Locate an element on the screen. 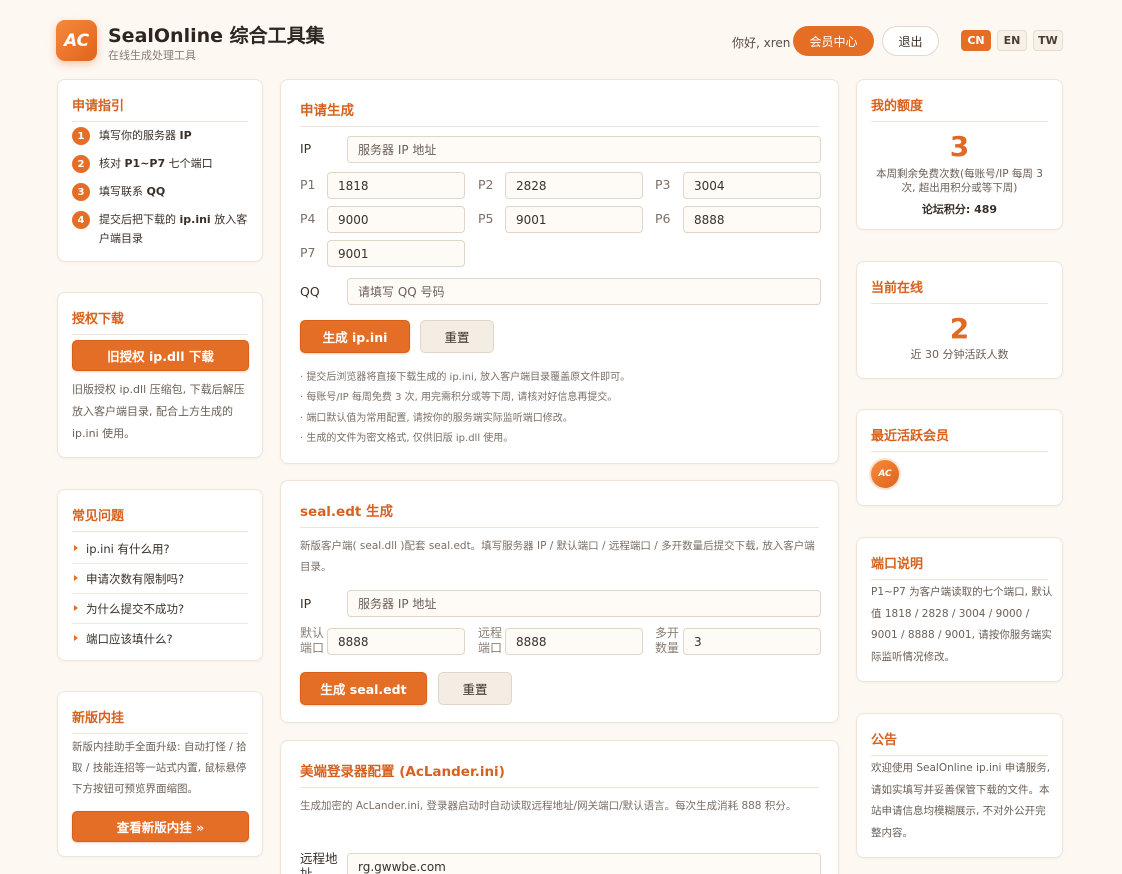 The width and height of the screenshot is (1122, 874). generate-seal-edt-button: 生成 seal.edt is located at coordinates (363, 688).